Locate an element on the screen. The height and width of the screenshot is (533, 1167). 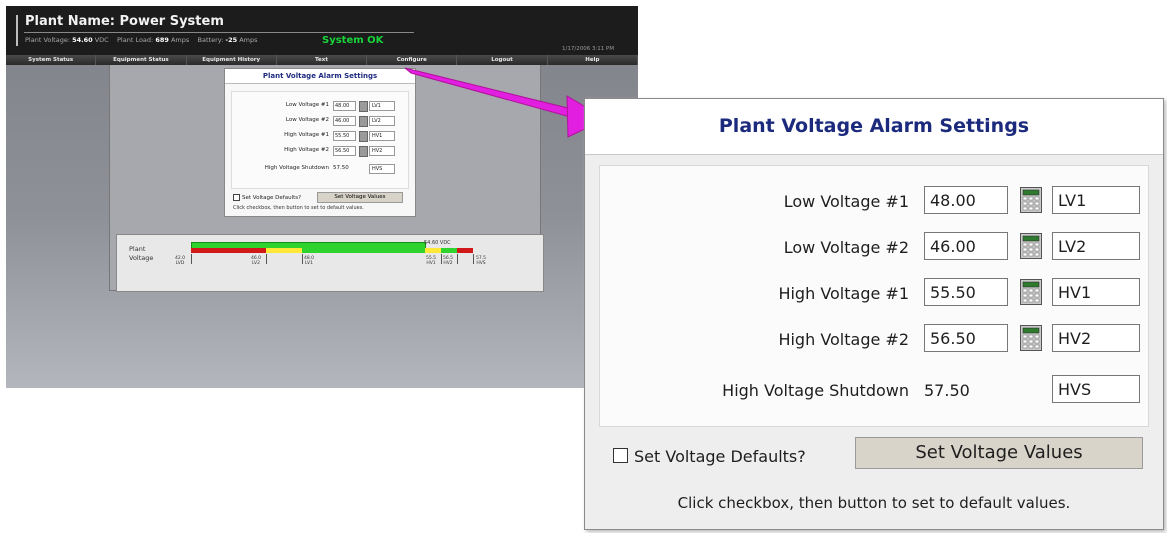
checkbox-box is located at coordinates (620, 455).